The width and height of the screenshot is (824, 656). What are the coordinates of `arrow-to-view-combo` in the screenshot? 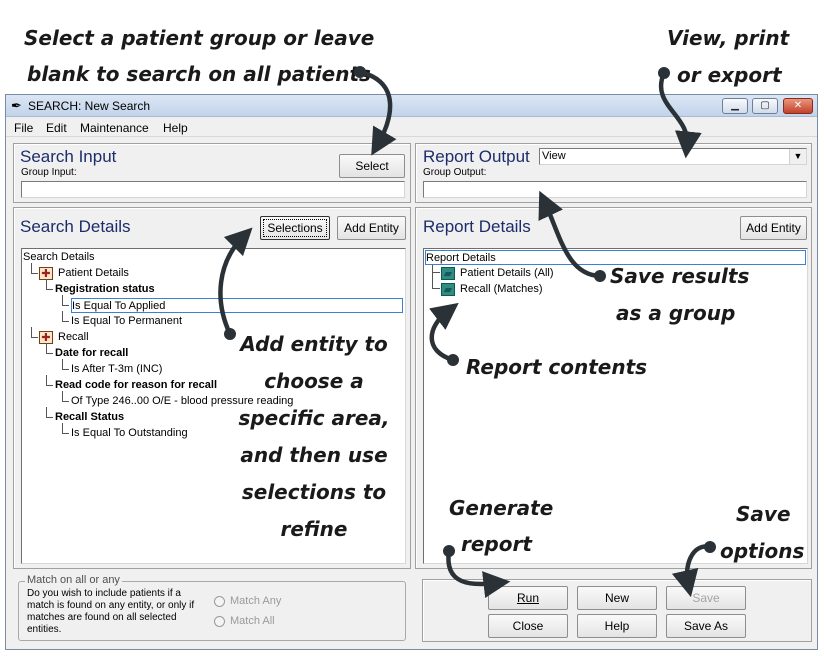 It's located at (680, 114).